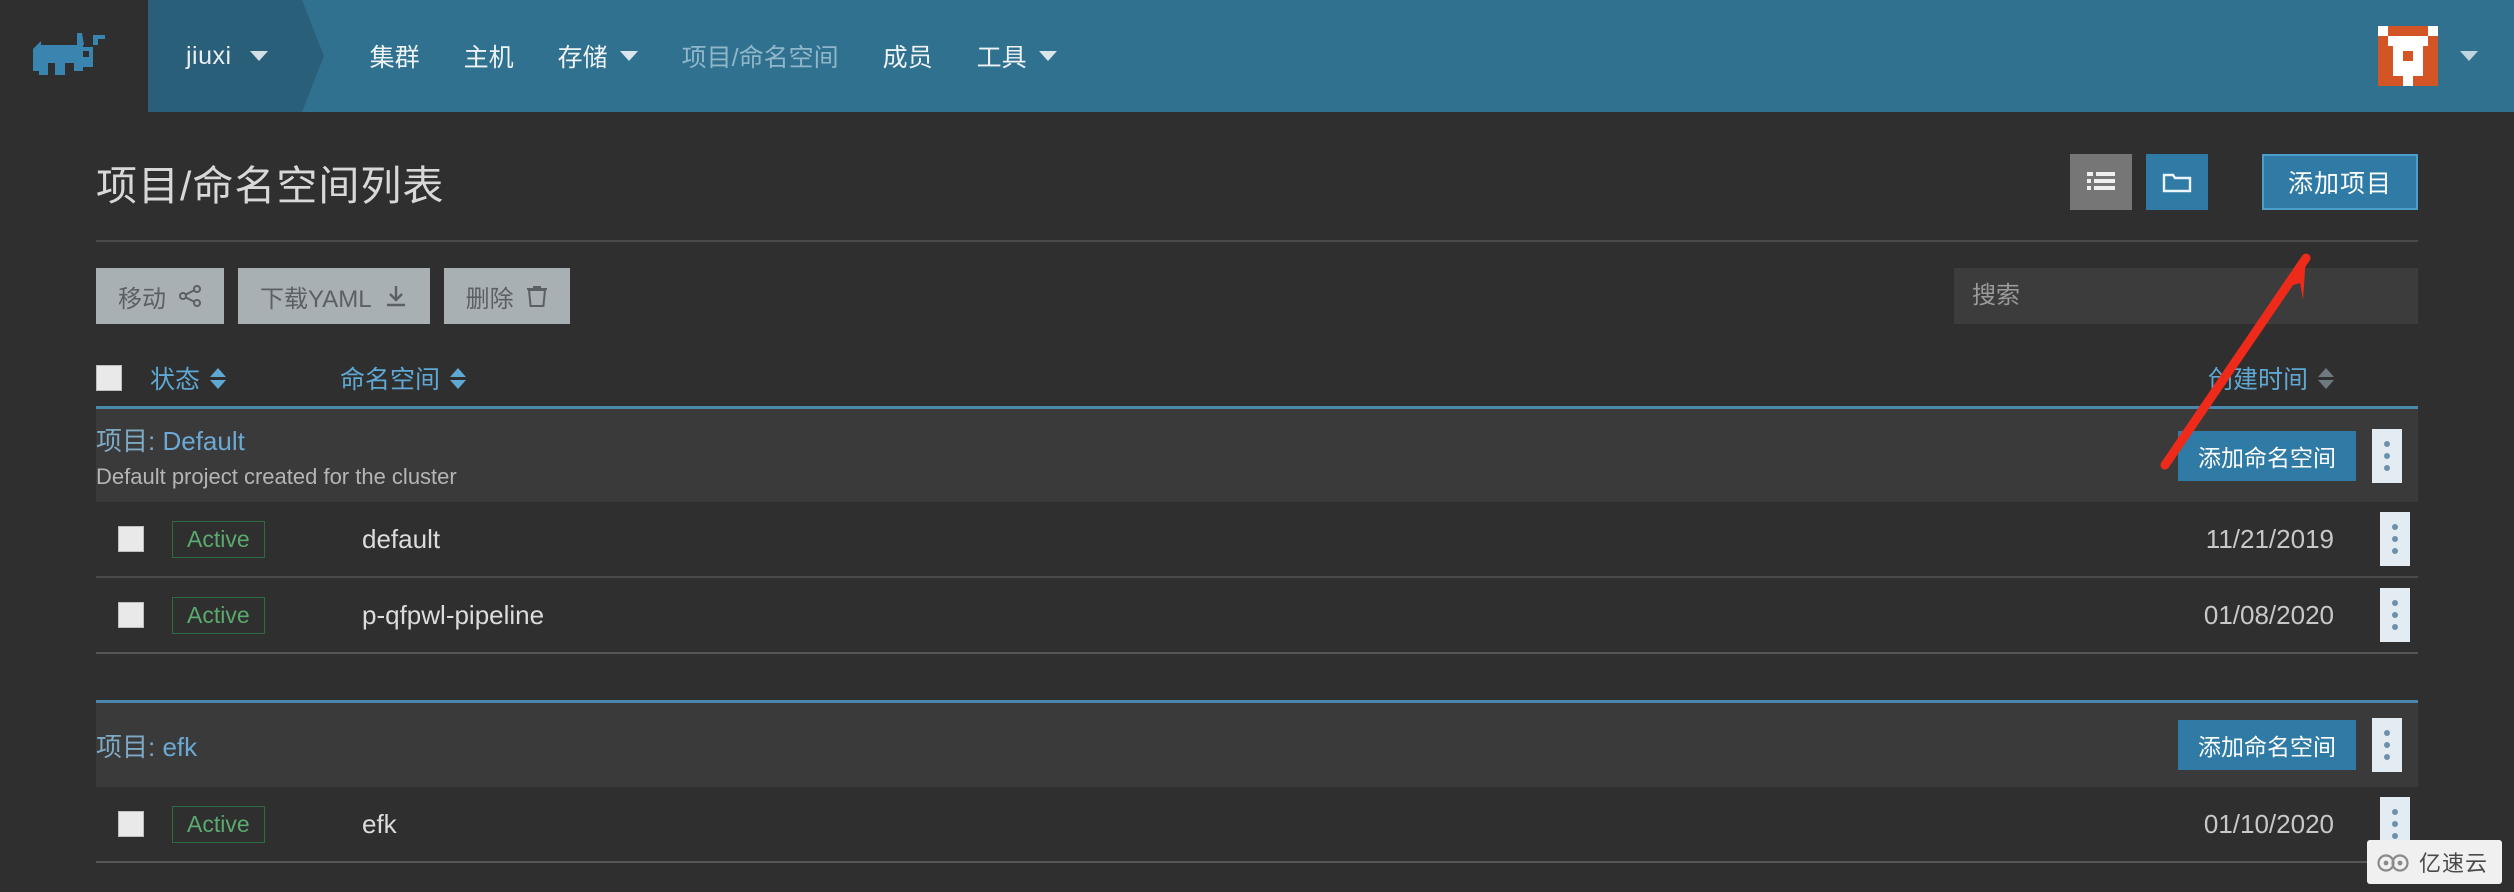 This screenshot has width=2514, height=892. I want to click on table-row: Active default 11/21/2019, so click(1257, 540).